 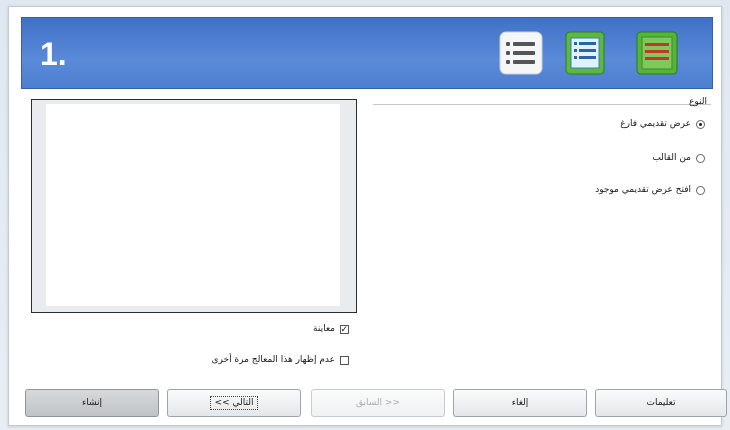 I want to click on checkbox-preview: ✓ معاينة, so click(x=331, y=329).